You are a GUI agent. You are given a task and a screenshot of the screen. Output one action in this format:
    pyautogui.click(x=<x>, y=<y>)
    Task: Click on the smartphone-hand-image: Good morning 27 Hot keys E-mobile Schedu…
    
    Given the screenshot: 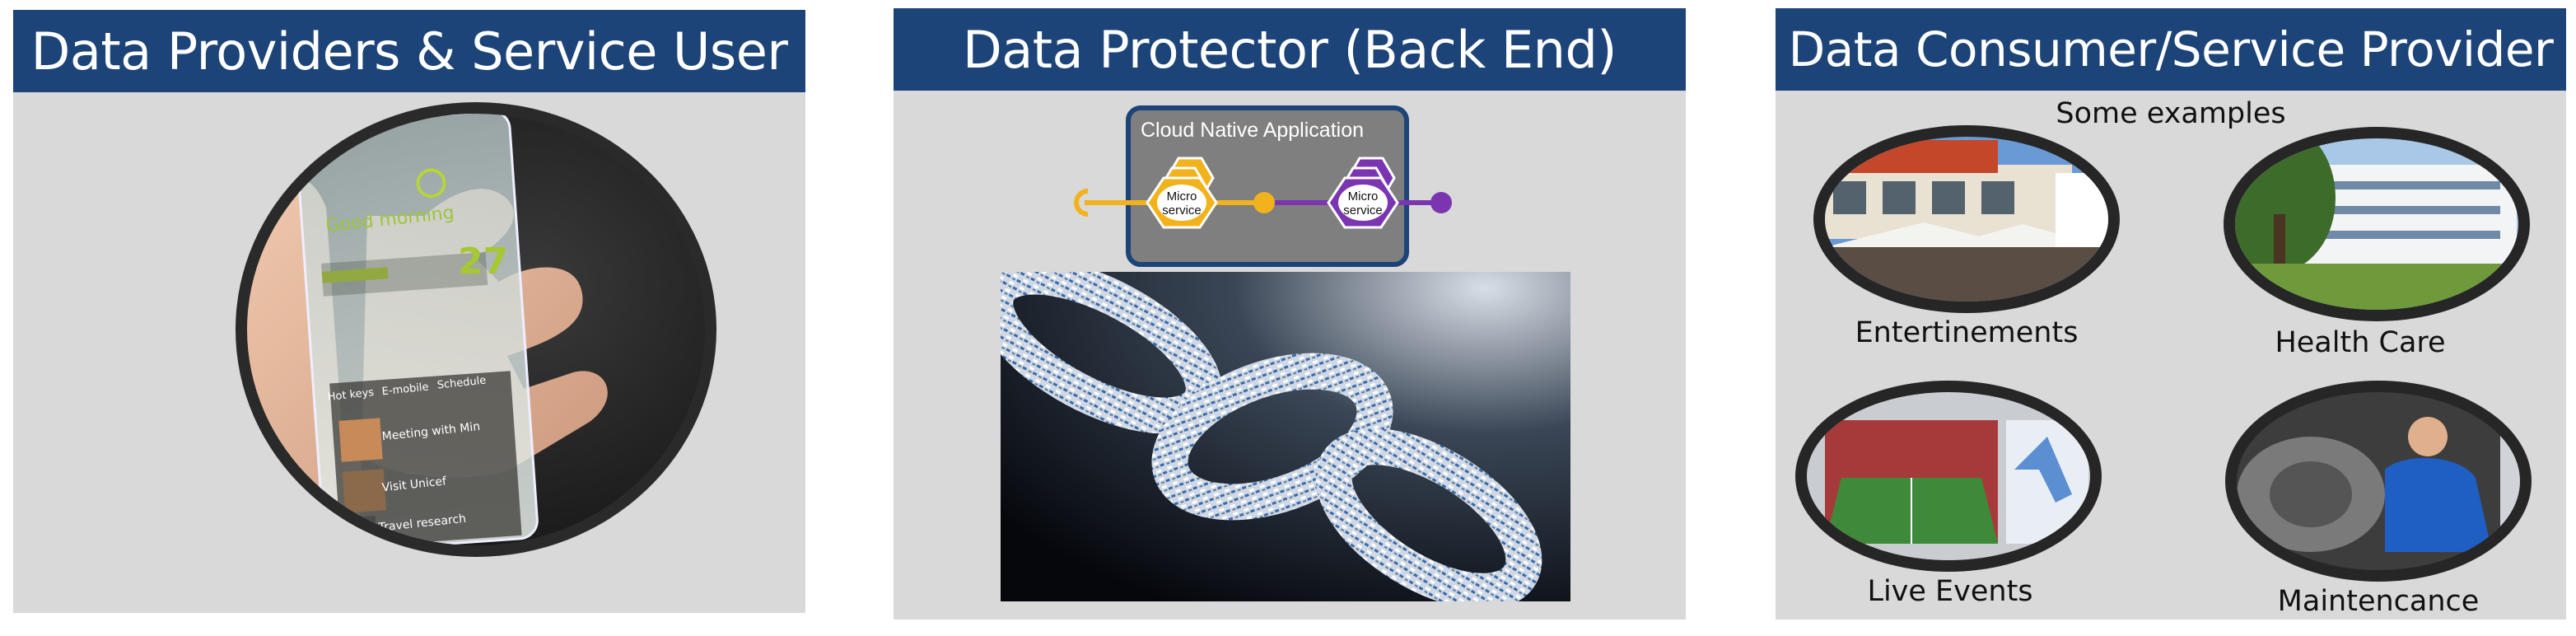 What is the action you would take?
    pyautogui.click(x=476, y=329)
    